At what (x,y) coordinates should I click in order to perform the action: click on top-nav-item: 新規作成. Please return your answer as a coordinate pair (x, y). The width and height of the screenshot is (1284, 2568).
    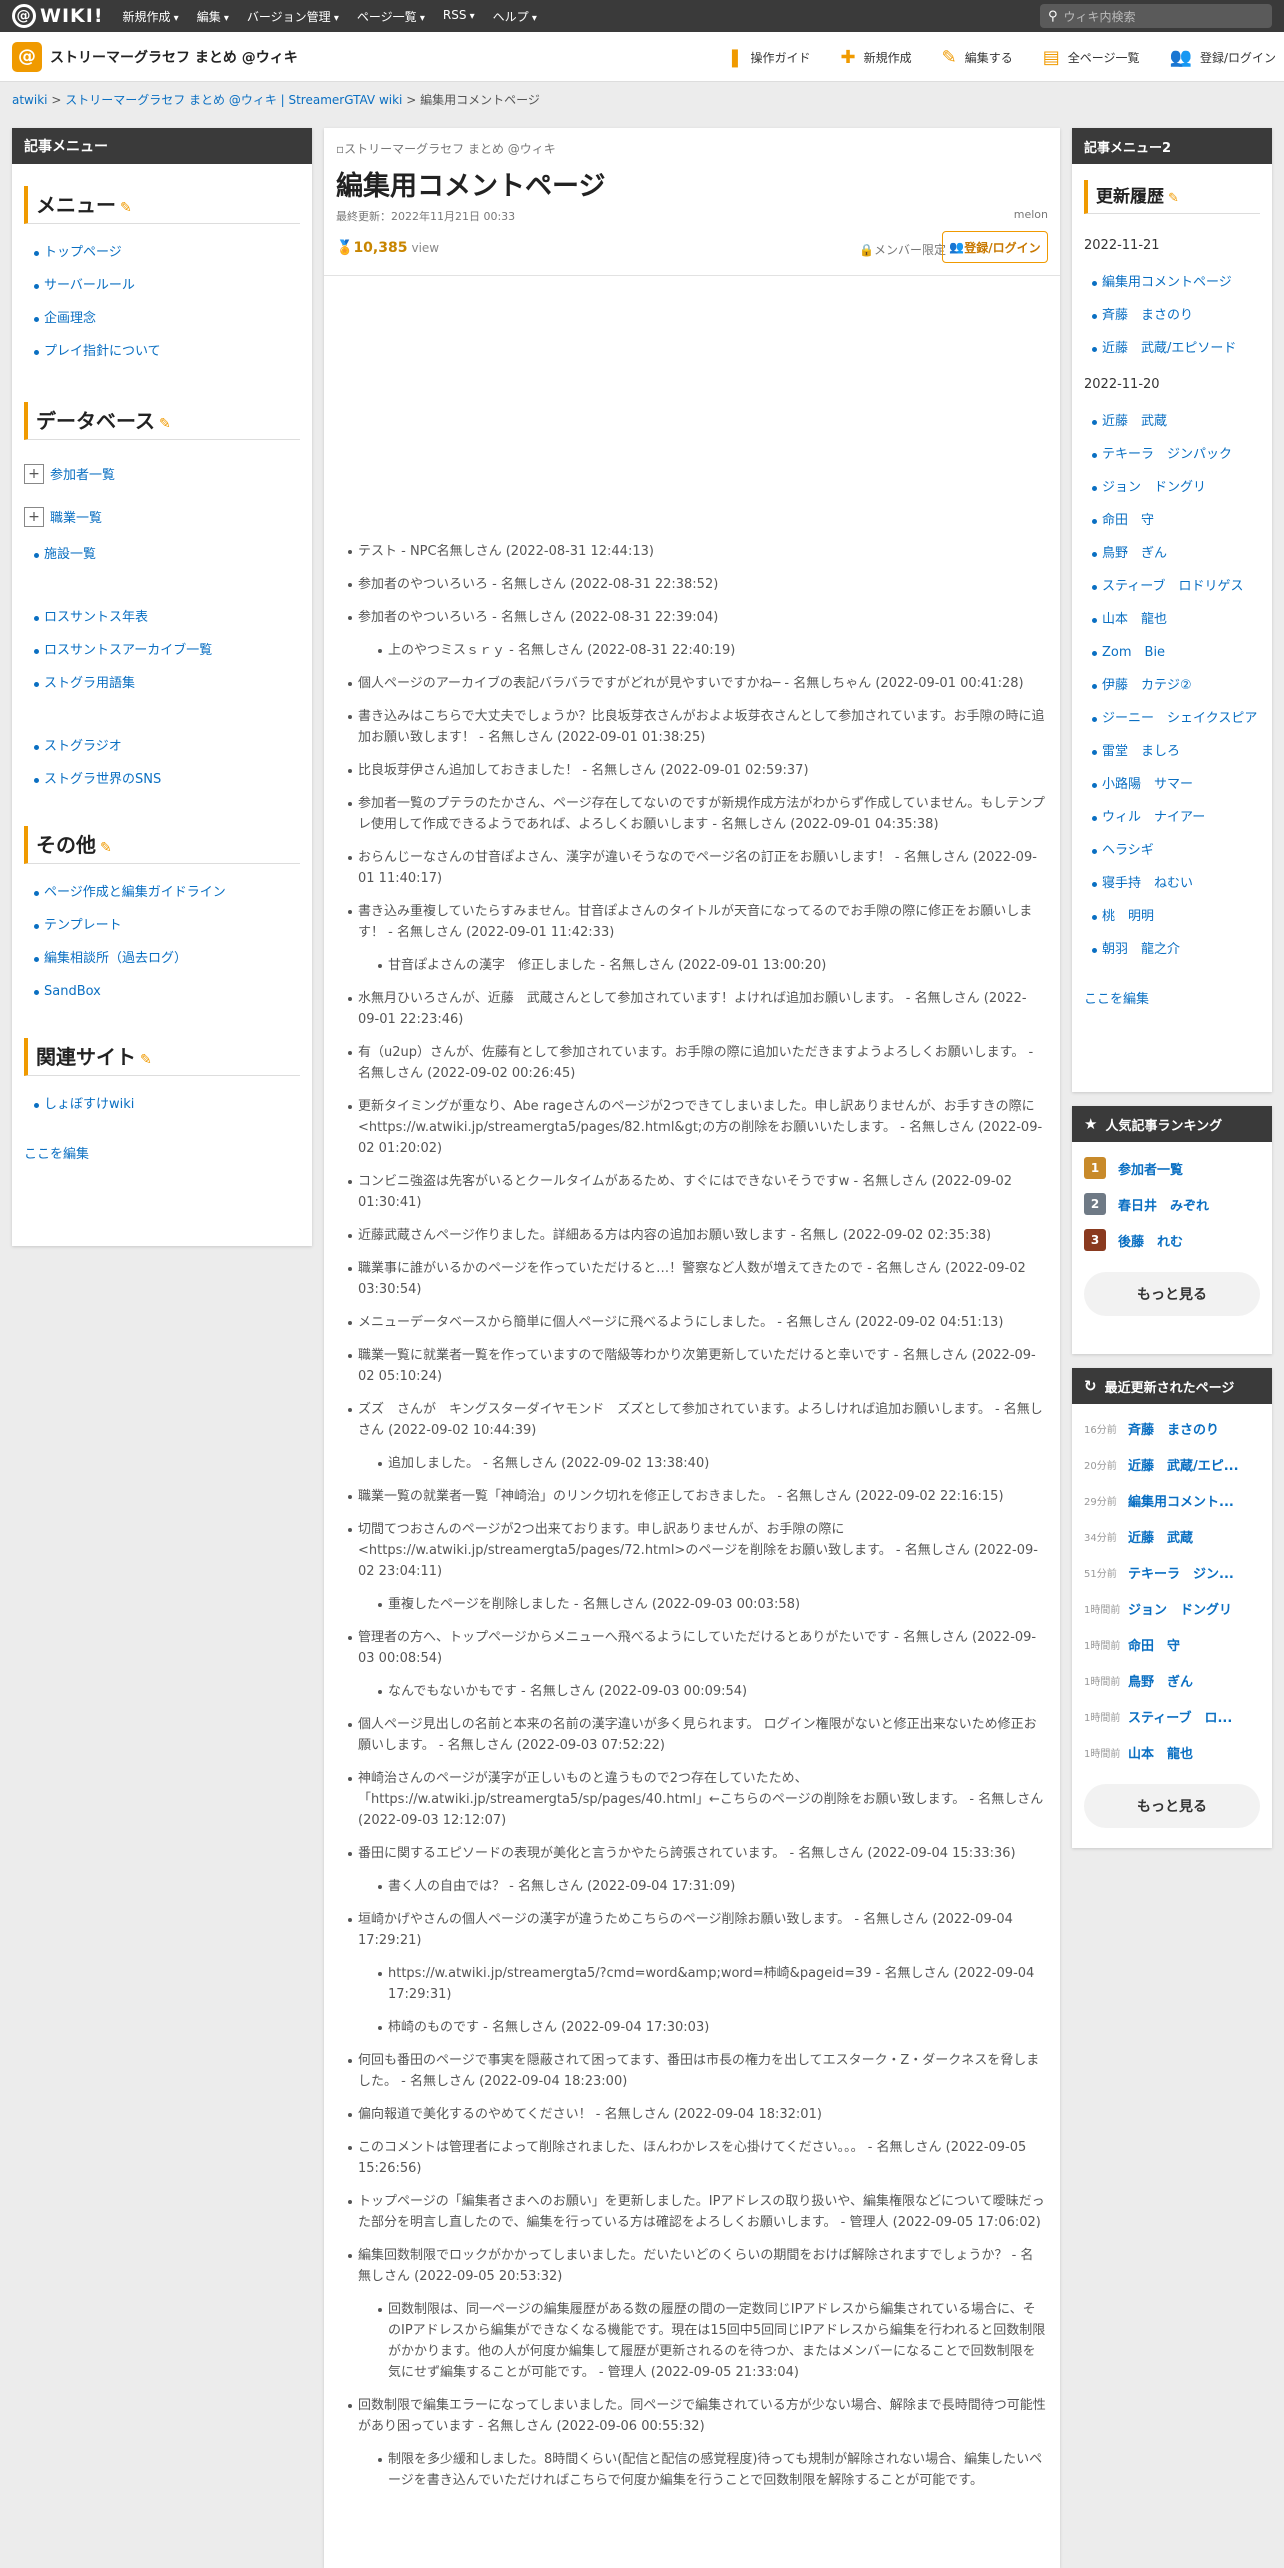
    Looking at the image, I should click on (150, 16).